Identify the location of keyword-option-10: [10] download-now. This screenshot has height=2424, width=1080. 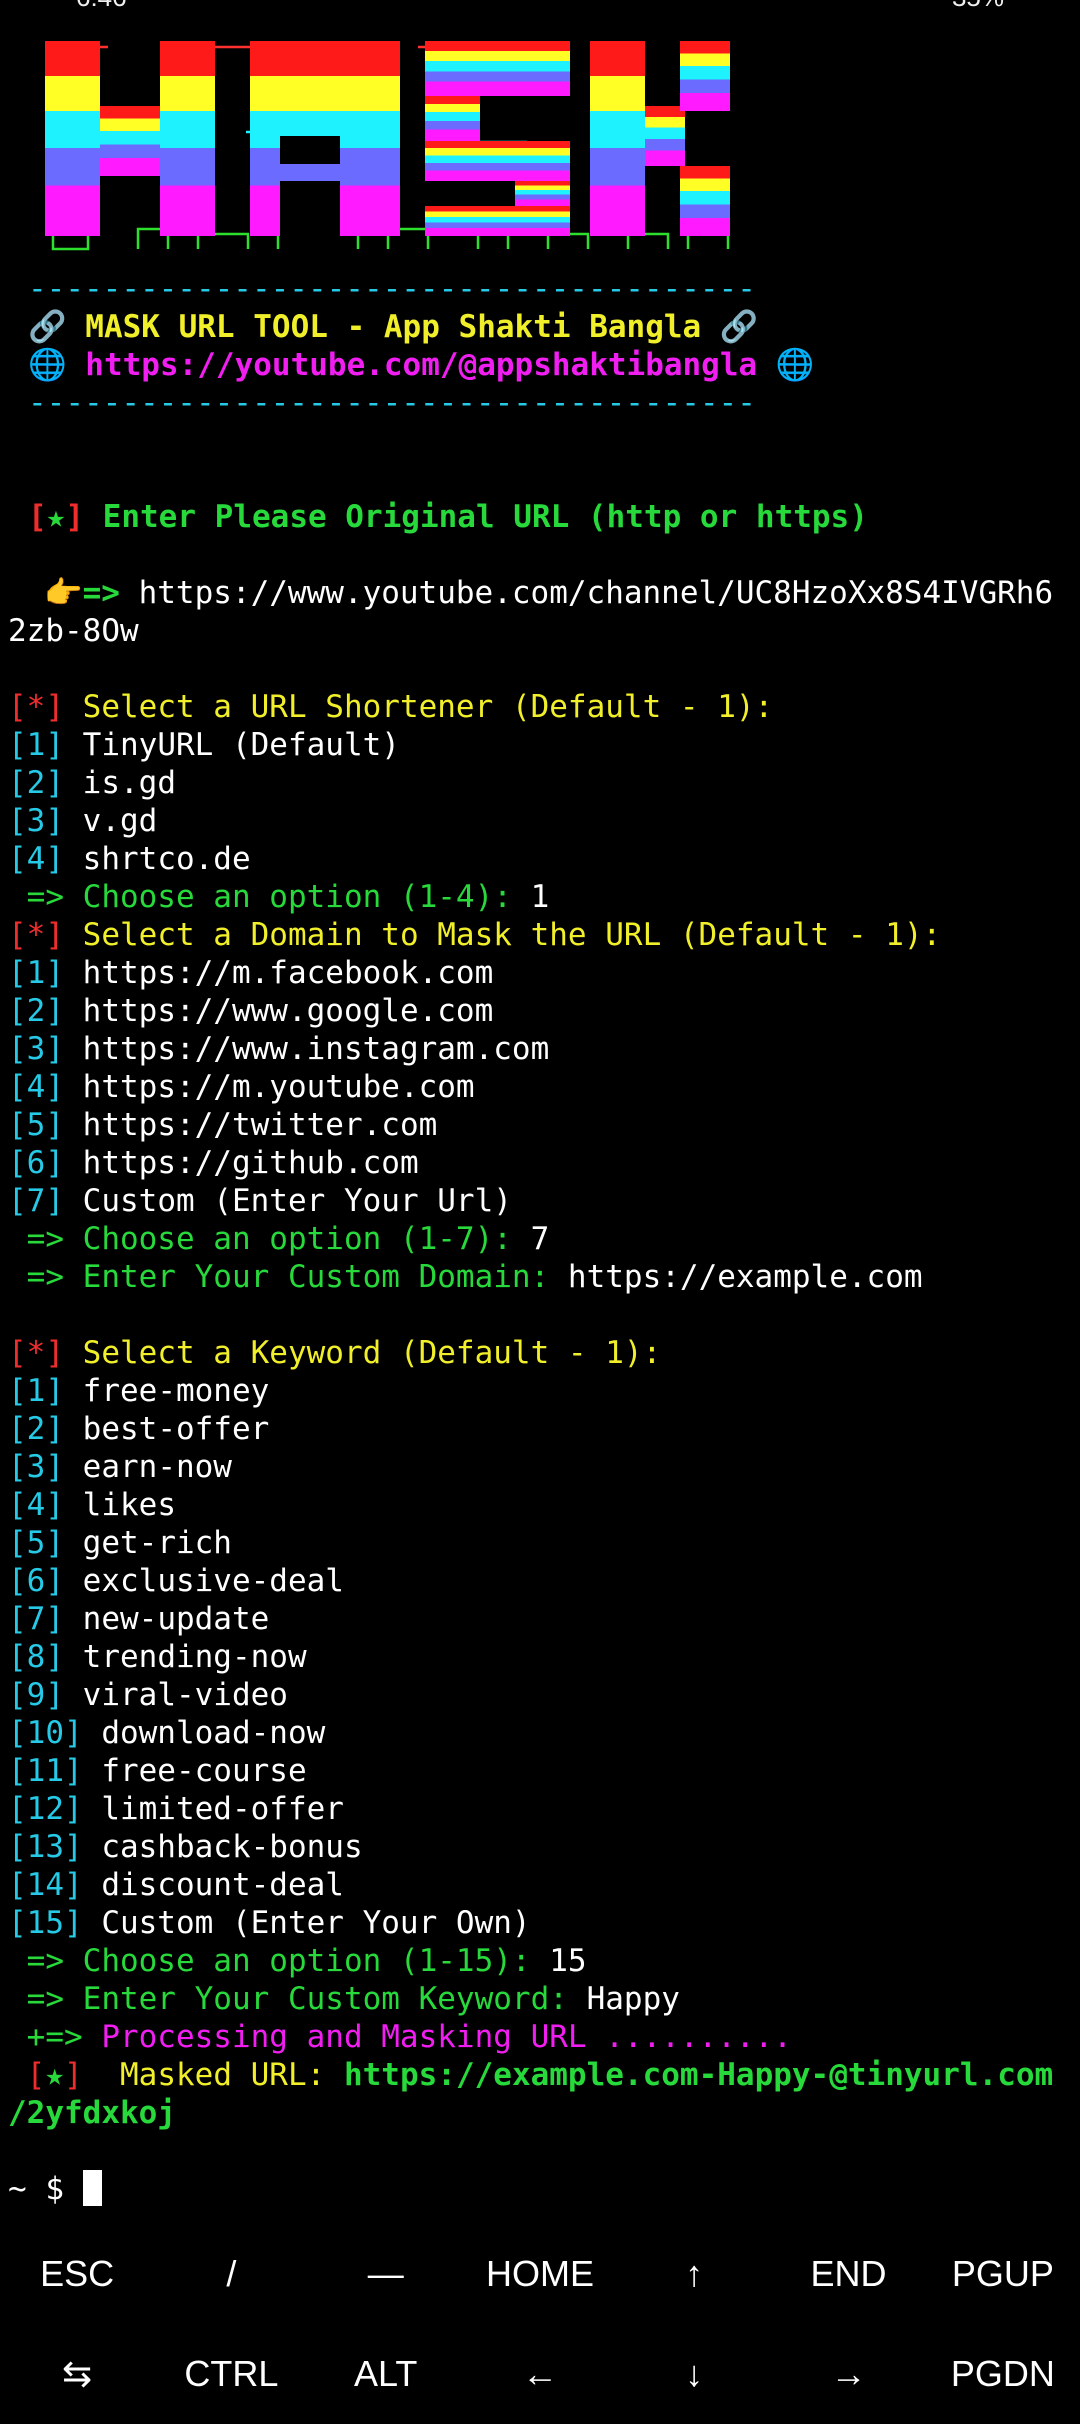
(166, 1733).